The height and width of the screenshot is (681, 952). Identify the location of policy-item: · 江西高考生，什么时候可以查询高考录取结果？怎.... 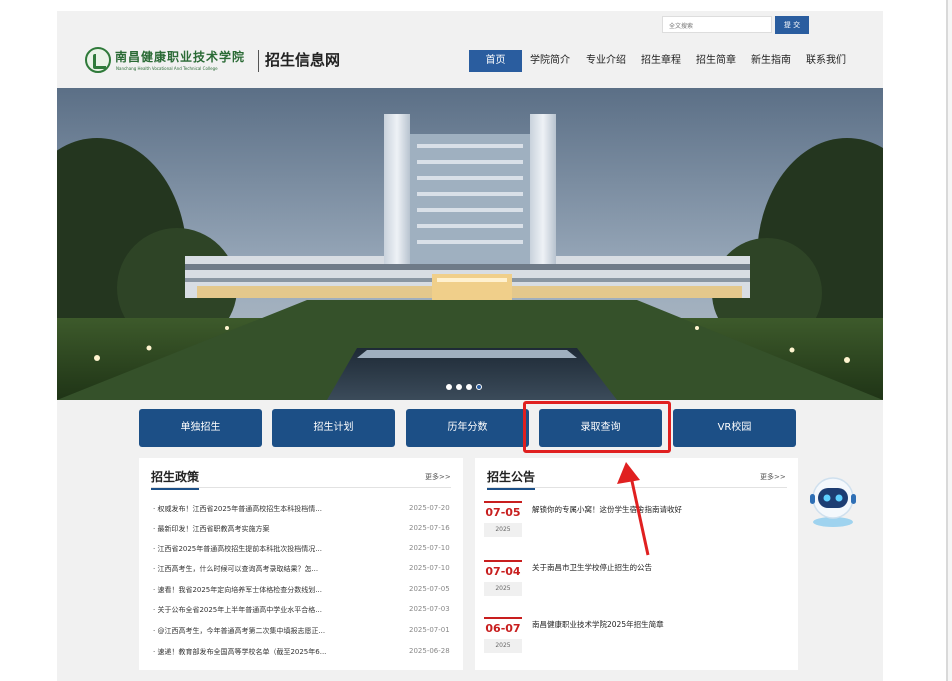
(235, 570).